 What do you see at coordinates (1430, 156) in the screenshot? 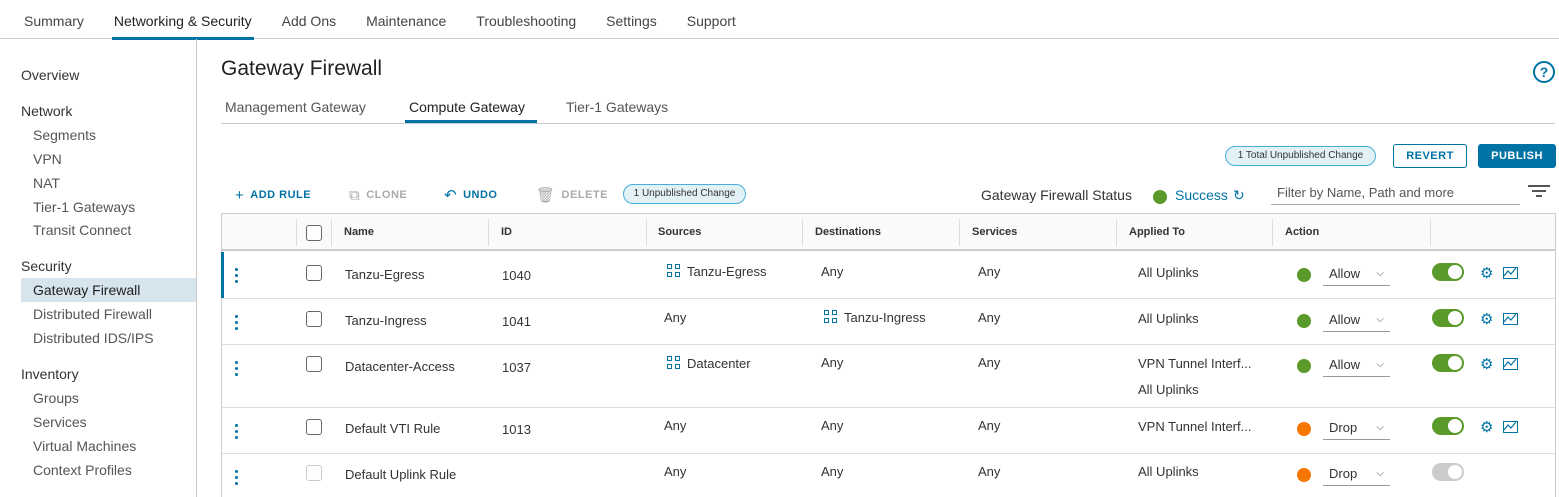
I see `revert-button: REVERT` at bounding box center [1430, 156].